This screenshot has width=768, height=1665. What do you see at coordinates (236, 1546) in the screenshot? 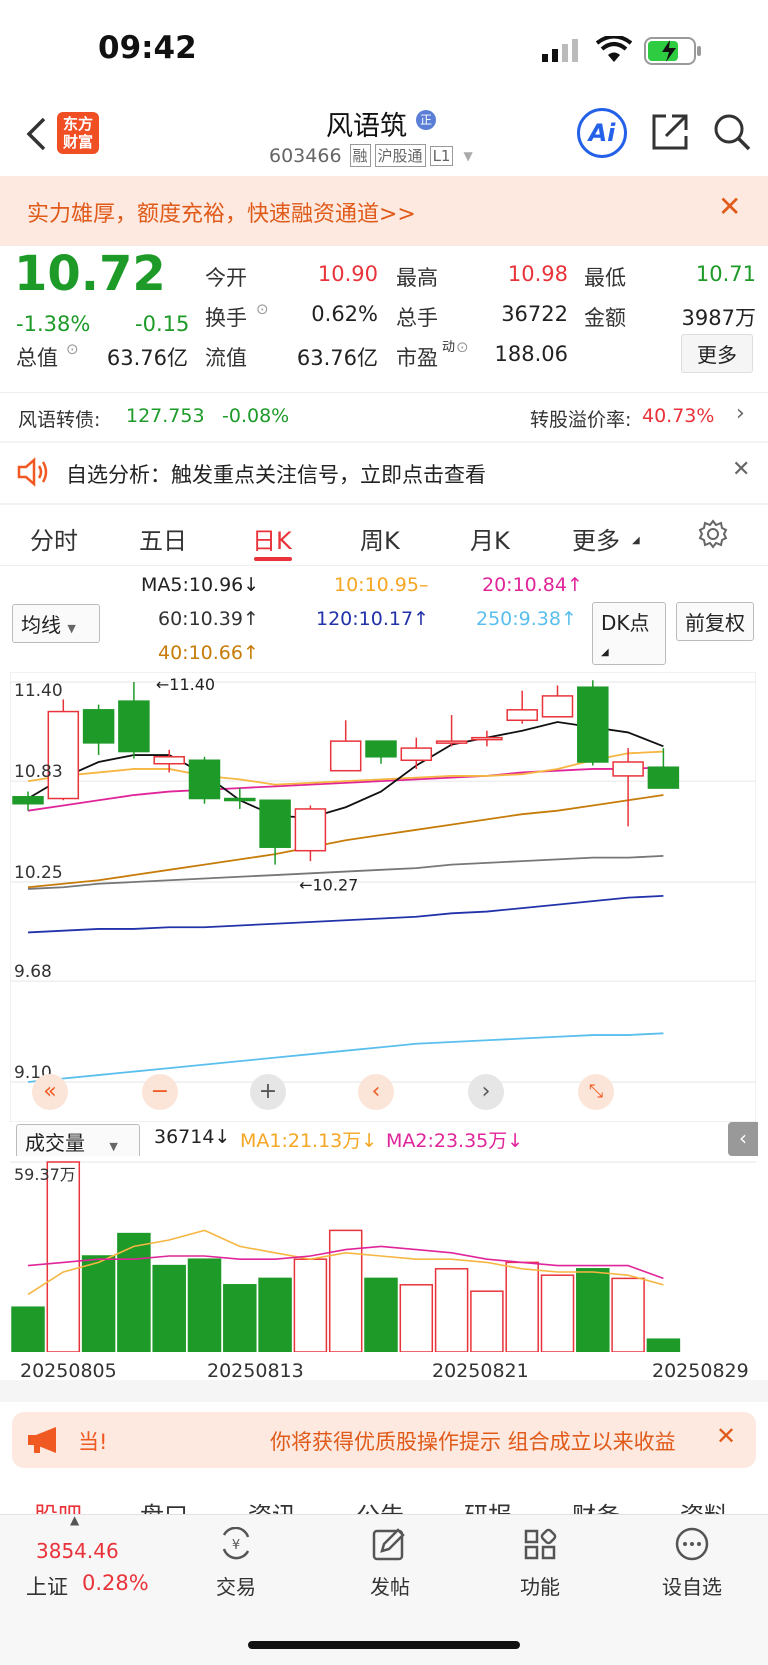
I see `trade-icon: ¥` at bounding box center [236, 1546].